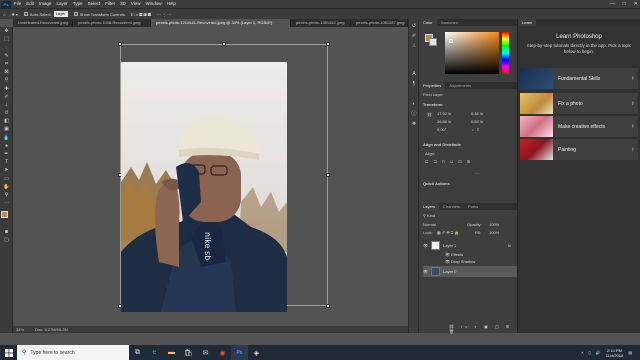 The image size is (640, 360). What do you see at coordinates (6, 179) in the screenshot?
I see `shape-tool-icon: ▭` at bounding box center [6, 179].